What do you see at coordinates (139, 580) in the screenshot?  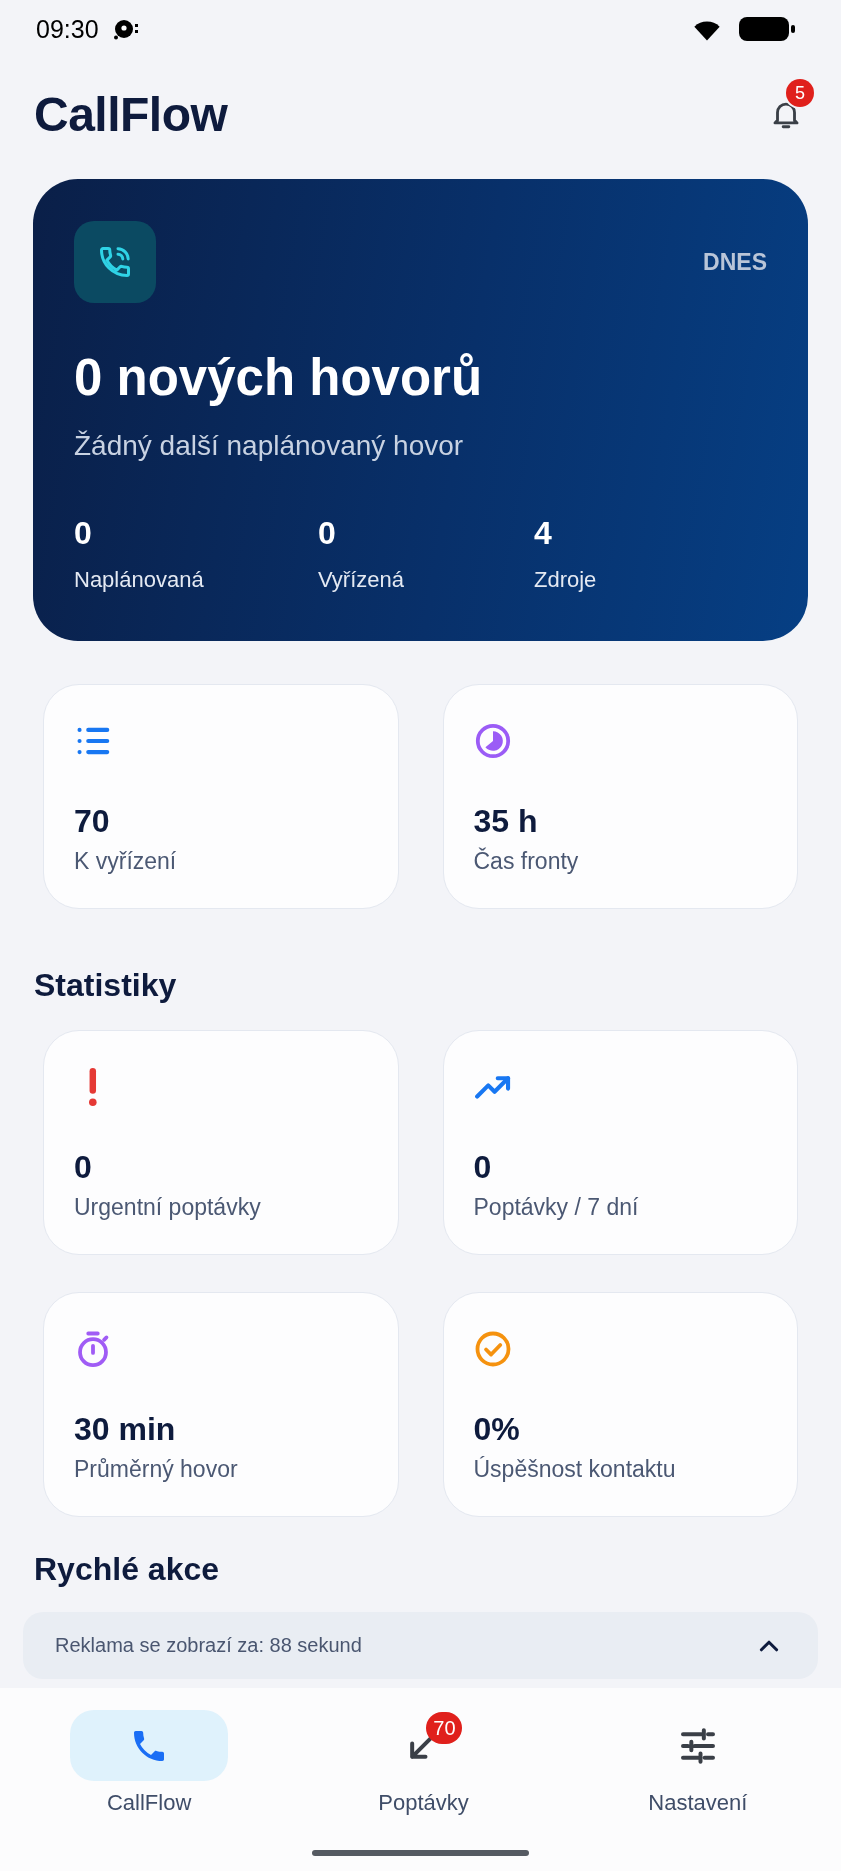 I see `stat-label: Naplánovaná` at bounding box center [139, 580].